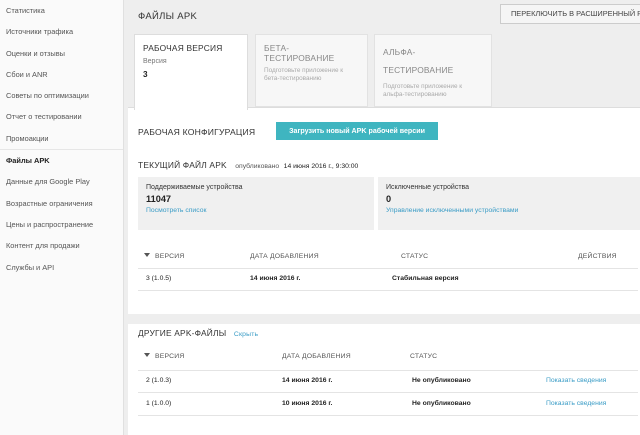 The height and width of the screenshot is (435, 640). I want to click on switch-advanced-mode-button: ПЕРЕКЛЮЧИТЬ В РАСШИРЕННЫЙ Р, so click(570, 14).